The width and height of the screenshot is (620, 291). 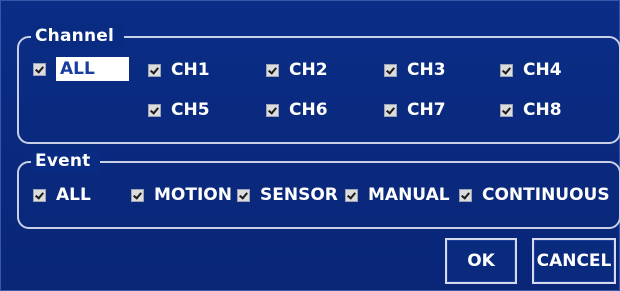 I want to click on event-legend: Event, so click(x=66, y=161).